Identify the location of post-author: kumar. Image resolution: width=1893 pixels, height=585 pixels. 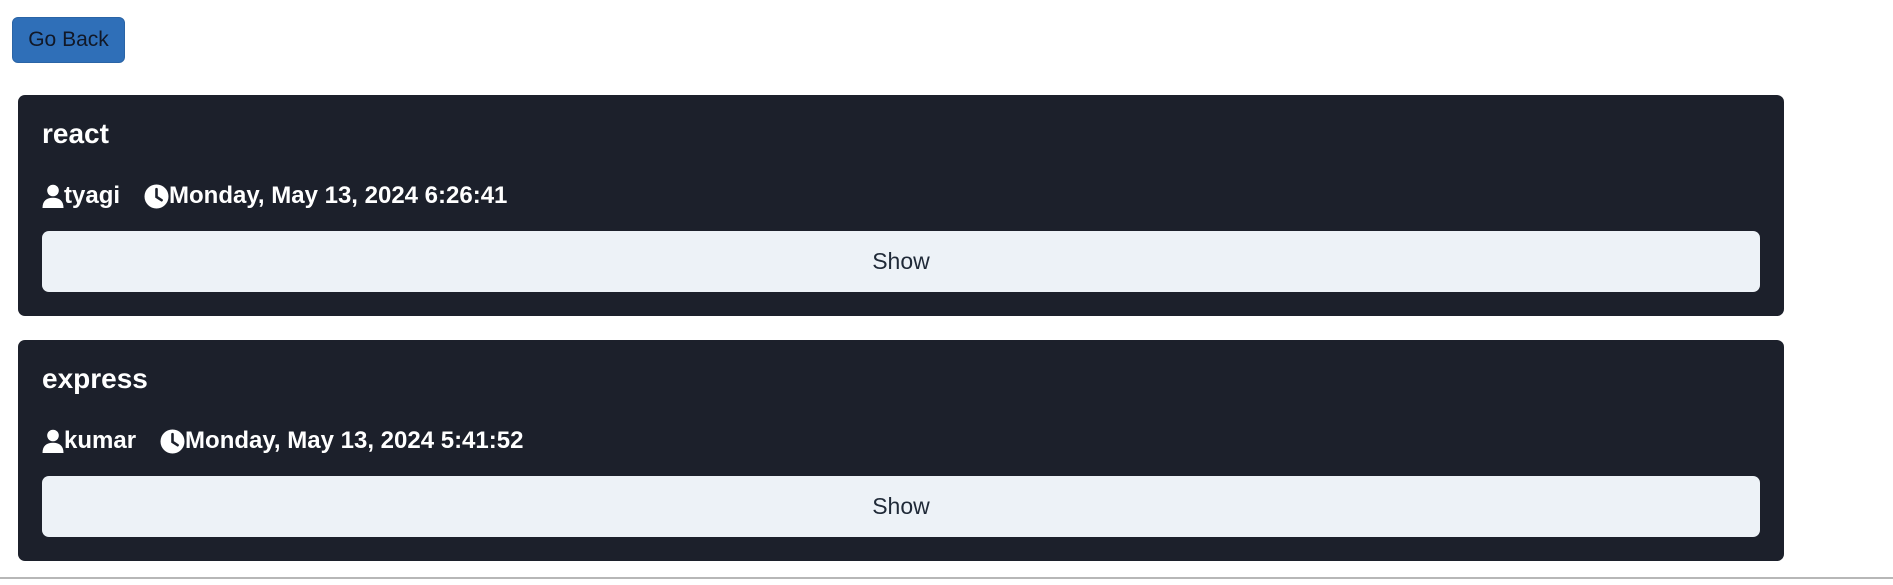
(100, 440).